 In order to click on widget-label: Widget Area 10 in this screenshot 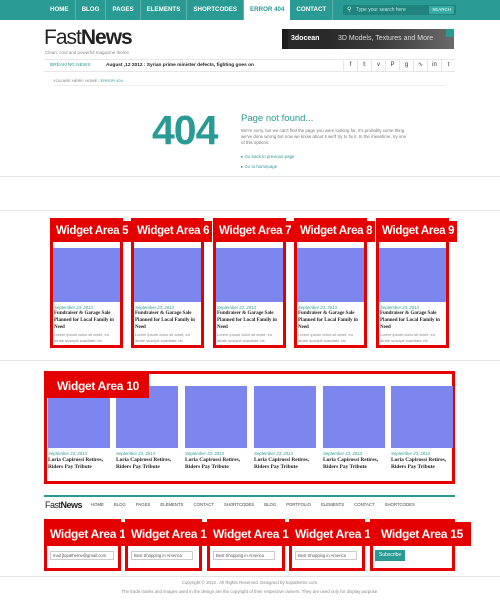, I will do `click(98, 386)`.